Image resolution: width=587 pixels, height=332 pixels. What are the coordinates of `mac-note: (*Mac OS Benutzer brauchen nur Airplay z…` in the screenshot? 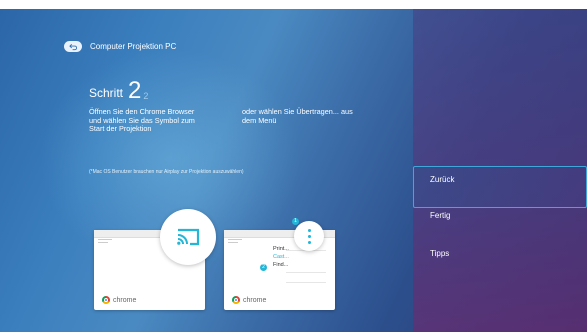 It's located at (166, 172).